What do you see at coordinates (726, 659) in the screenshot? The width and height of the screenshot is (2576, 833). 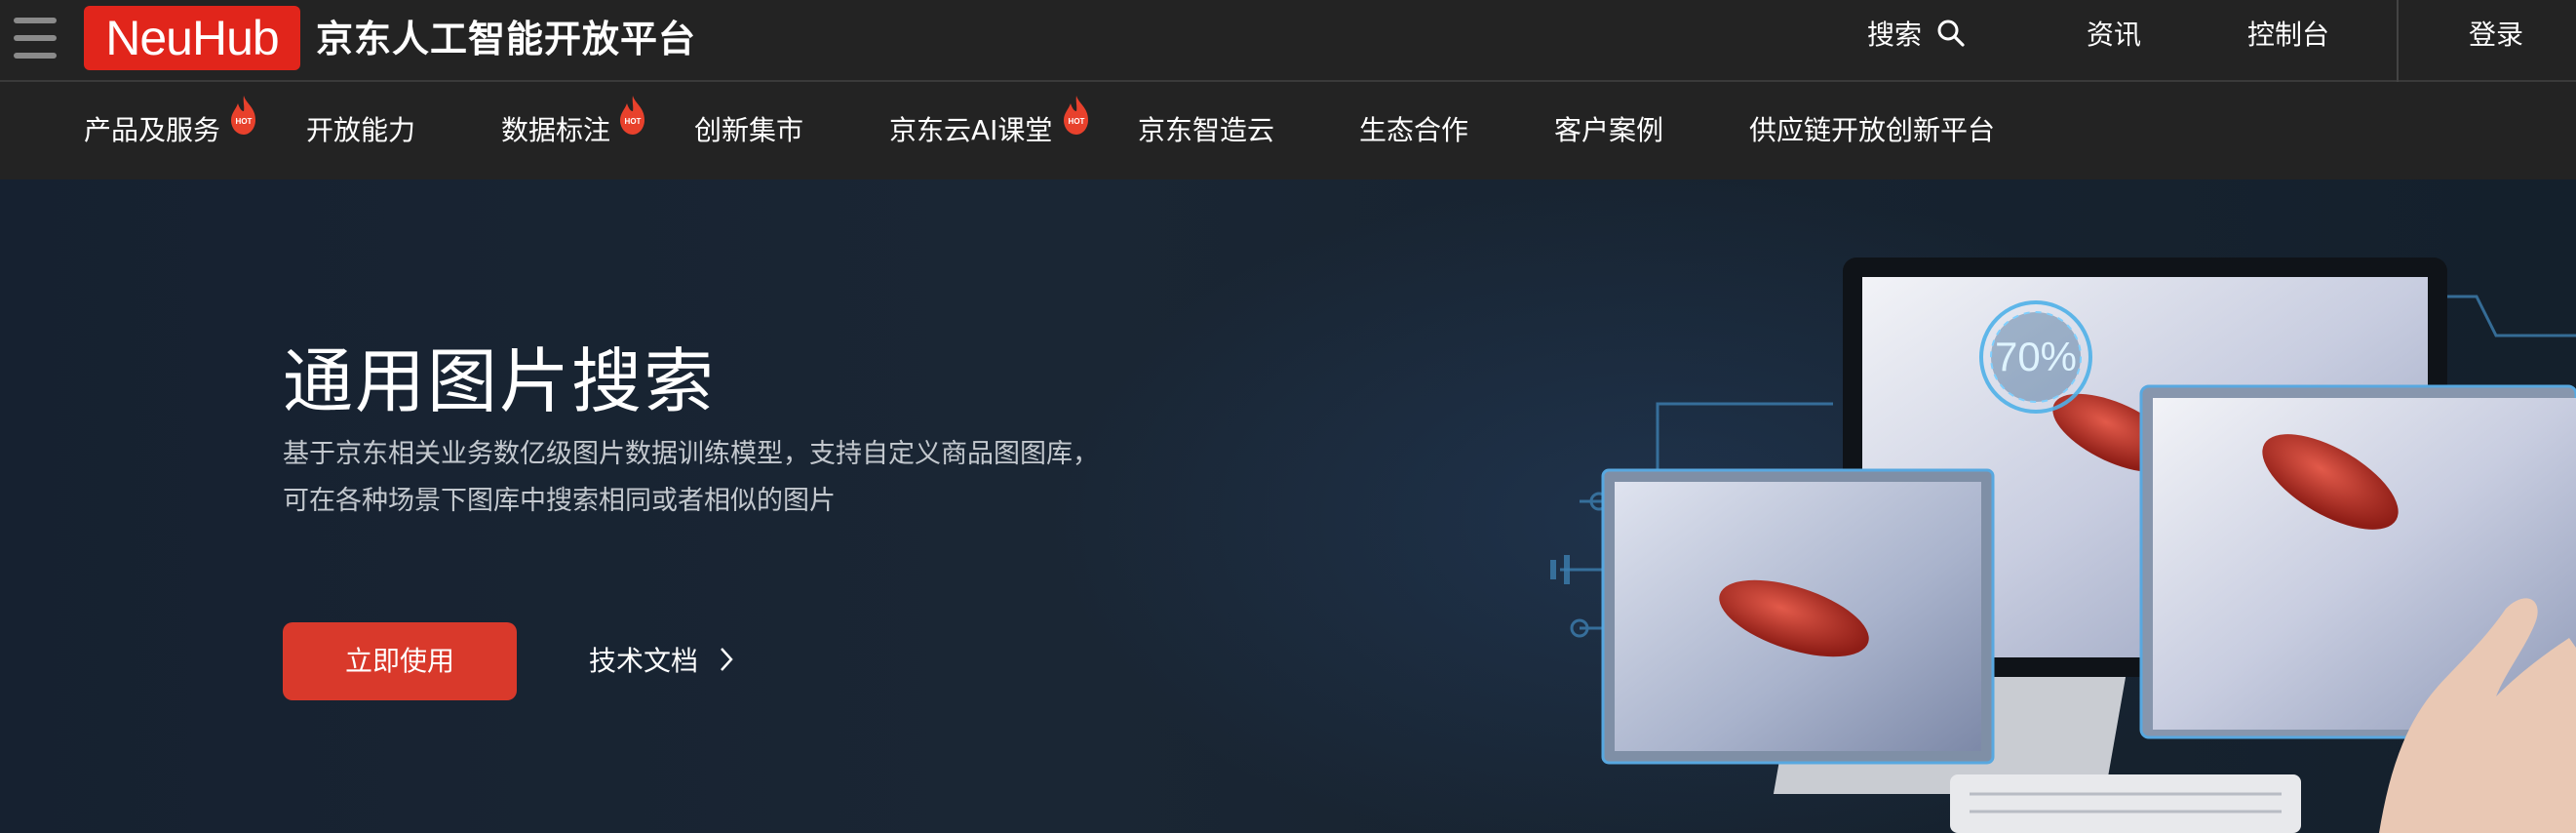 I see `chevron-right-icon` at bounding box center [726, 659].